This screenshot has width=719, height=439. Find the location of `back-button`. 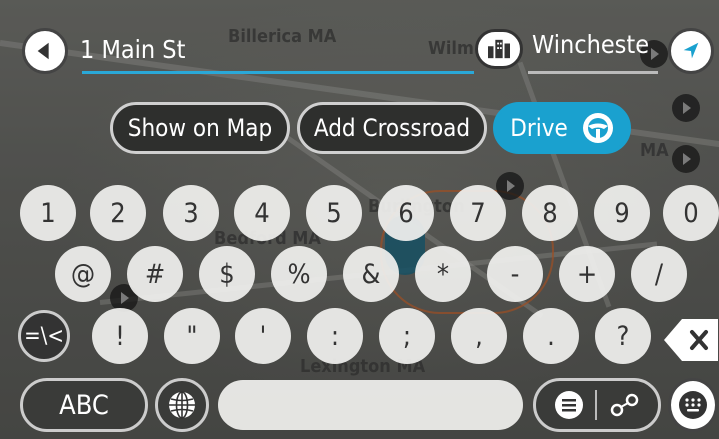

back-button is located at coordinates (45, 51).